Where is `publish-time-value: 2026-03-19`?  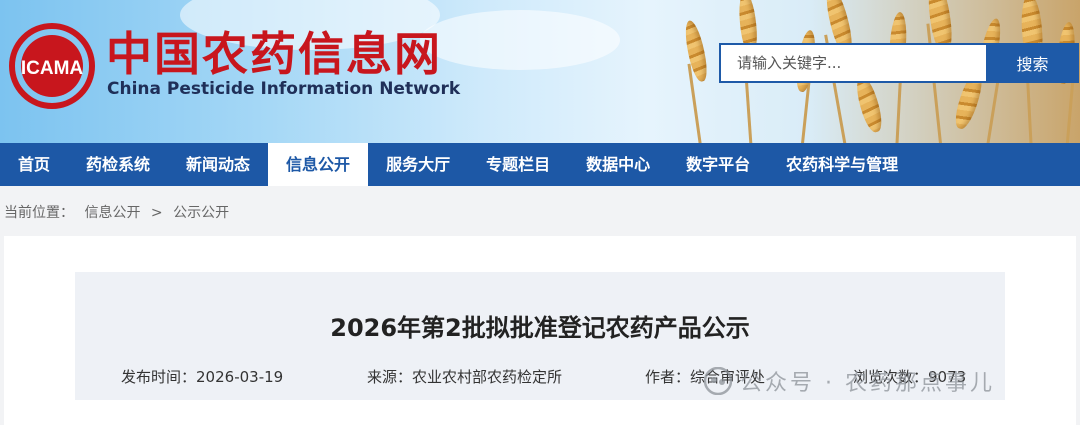
publish-time-value: 2026-03-19 is located at coordinates (240, 377).